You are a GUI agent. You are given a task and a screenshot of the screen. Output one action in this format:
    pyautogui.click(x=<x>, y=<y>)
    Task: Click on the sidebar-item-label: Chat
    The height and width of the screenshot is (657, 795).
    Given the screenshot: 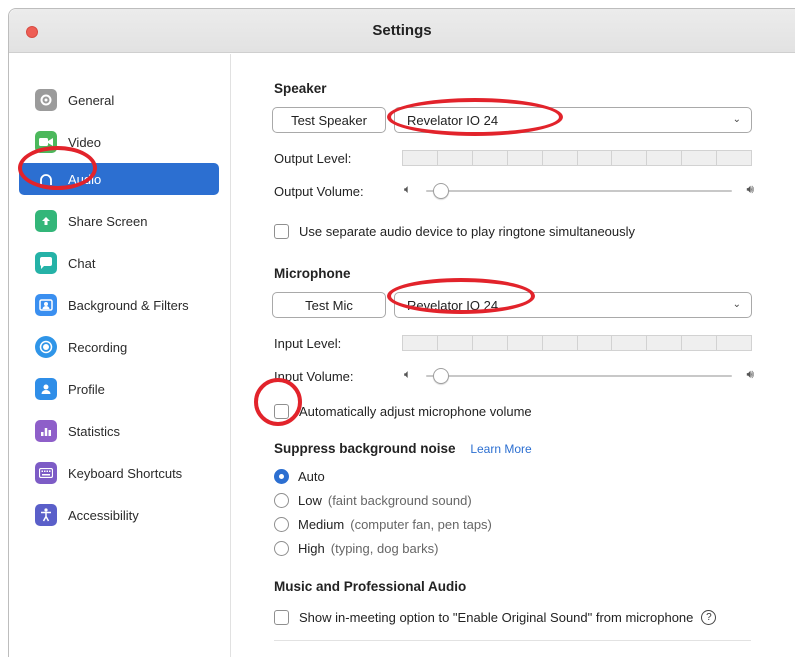 What is the action you would take?
    pyautogui.click(x=82, y=263)
    